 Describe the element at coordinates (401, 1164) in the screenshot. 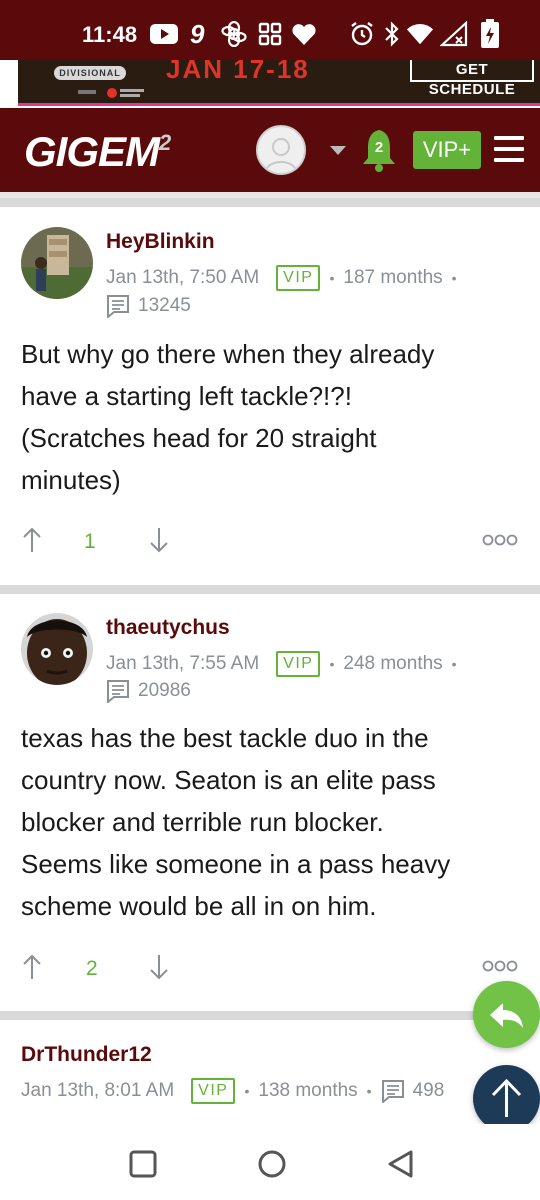

I see `back-triangle-icon` at that location.